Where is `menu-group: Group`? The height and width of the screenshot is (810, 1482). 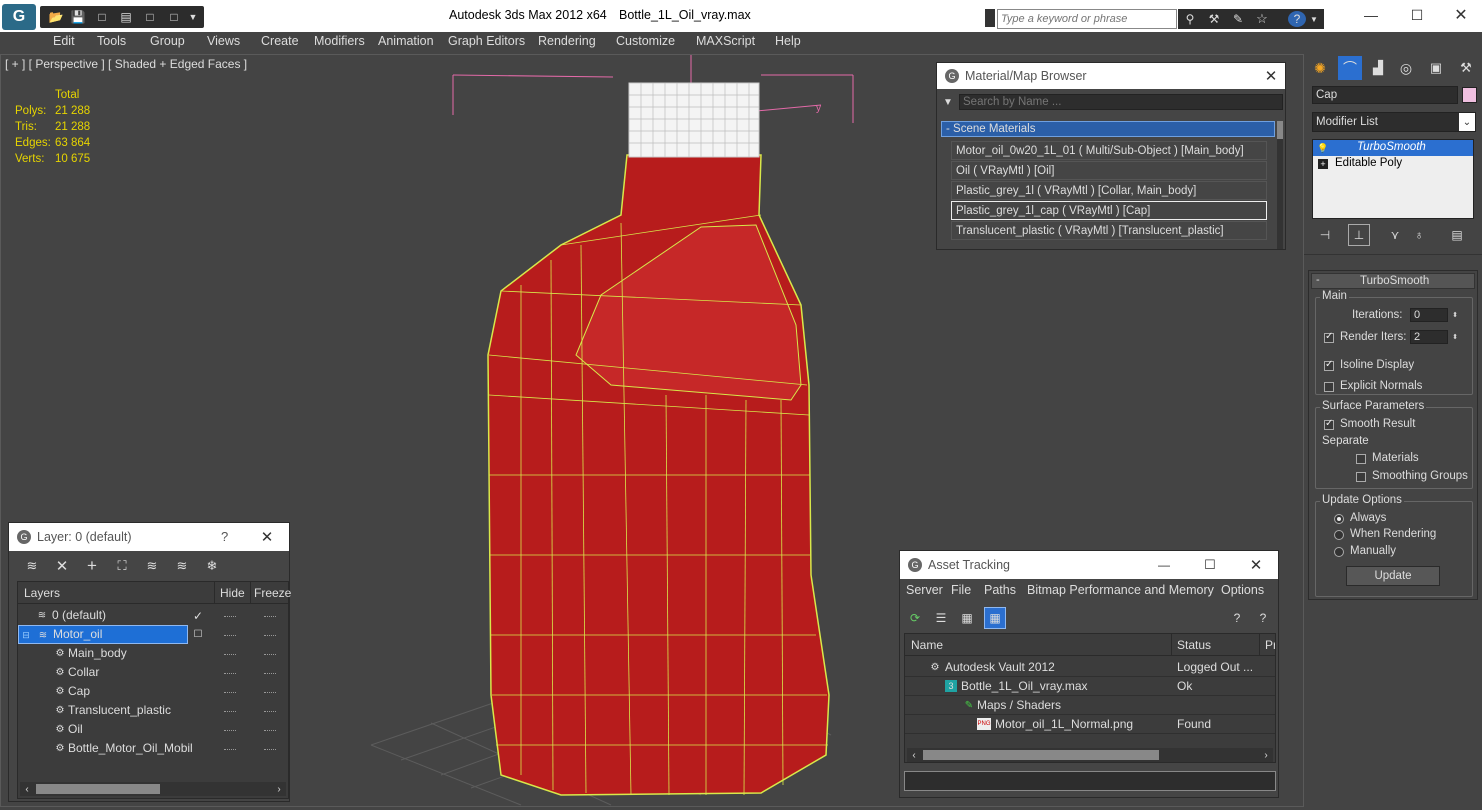 menu-group: Group is located at coordinates (167, 41).